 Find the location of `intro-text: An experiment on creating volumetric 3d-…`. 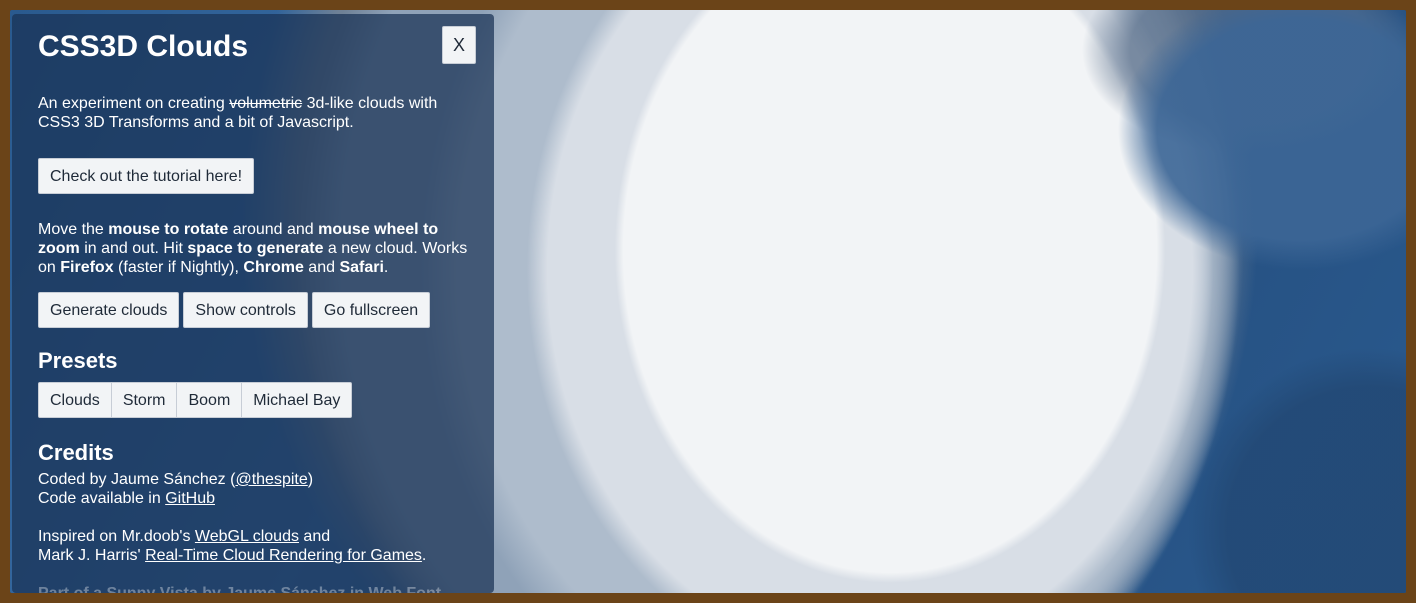

intro-text: An experiment on creating volumetric 3d-… is located at coordinates (253, 113).